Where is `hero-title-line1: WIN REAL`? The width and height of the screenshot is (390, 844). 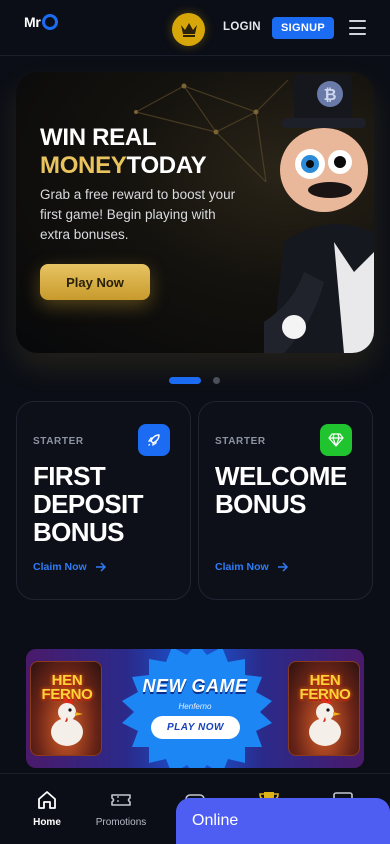
hero-title-line1: WIN REAL is located at coordinates (98, 137).